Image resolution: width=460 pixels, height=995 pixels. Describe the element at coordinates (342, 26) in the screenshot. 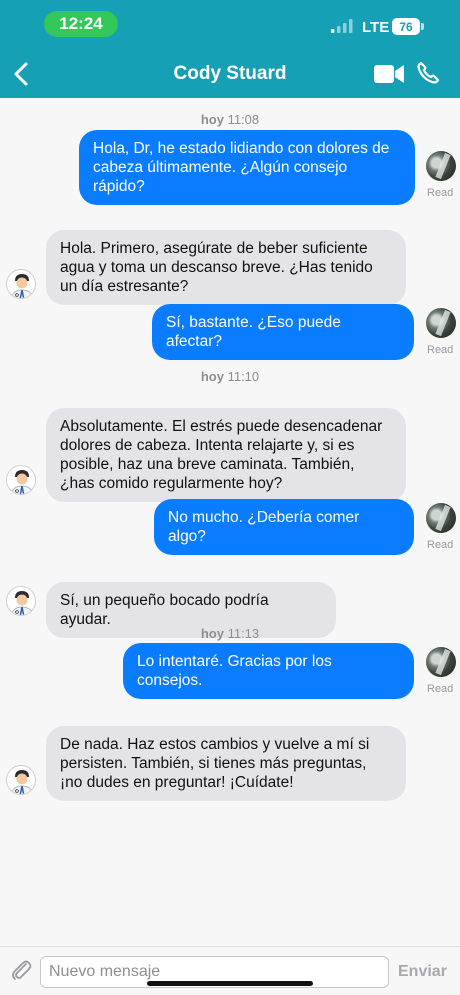

I see `signal-icon` at that location.